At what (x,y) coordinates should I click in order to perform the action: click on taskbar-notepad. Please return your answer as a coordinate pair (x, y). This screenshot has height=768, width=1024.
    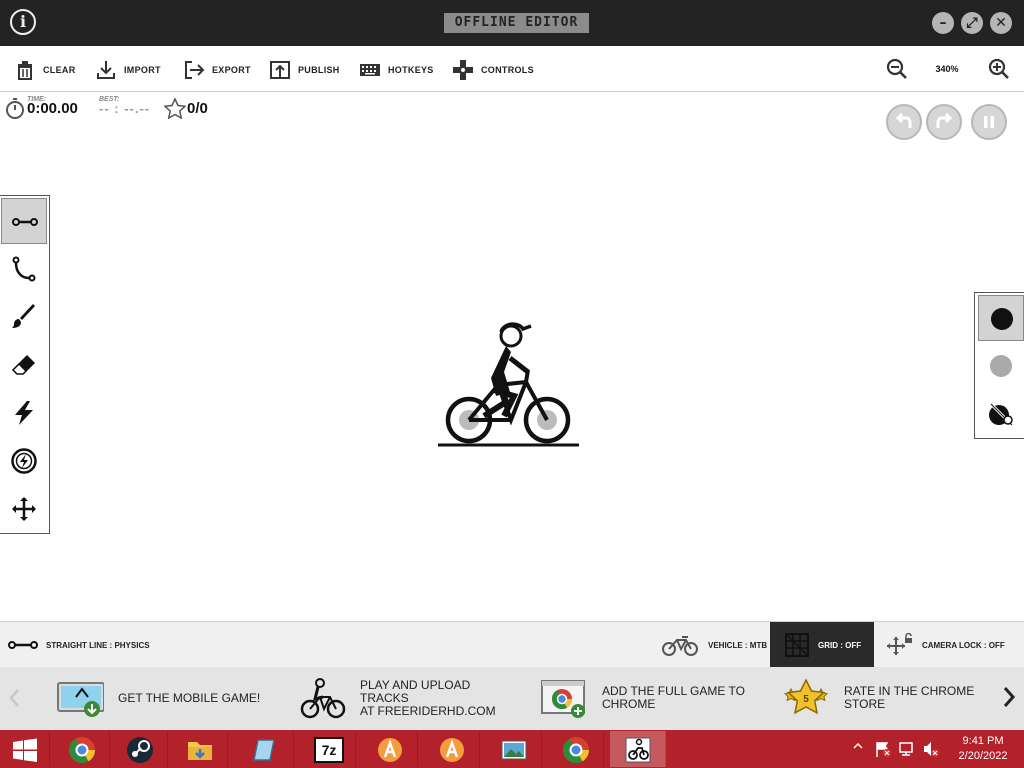
    Looking at the image, I should click on (266, 749).